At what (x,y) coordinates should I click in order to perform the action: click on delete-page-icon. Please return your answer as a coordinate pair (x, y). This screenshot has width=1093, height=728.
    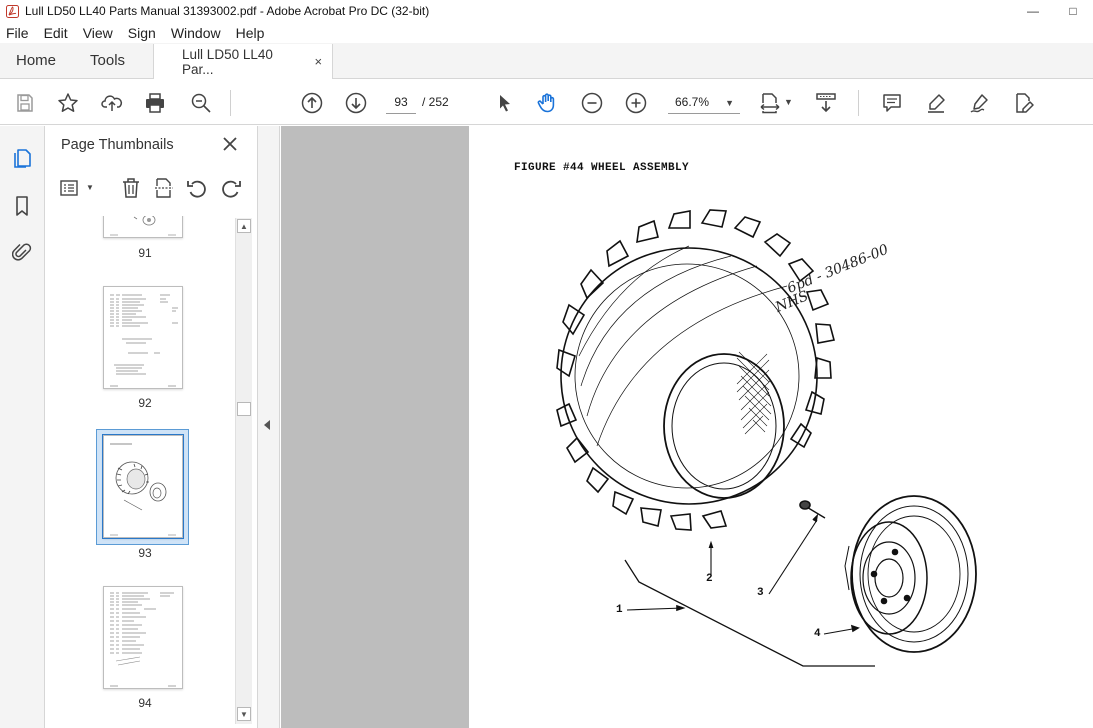
    Looking at the image, I should click on (131, 188).